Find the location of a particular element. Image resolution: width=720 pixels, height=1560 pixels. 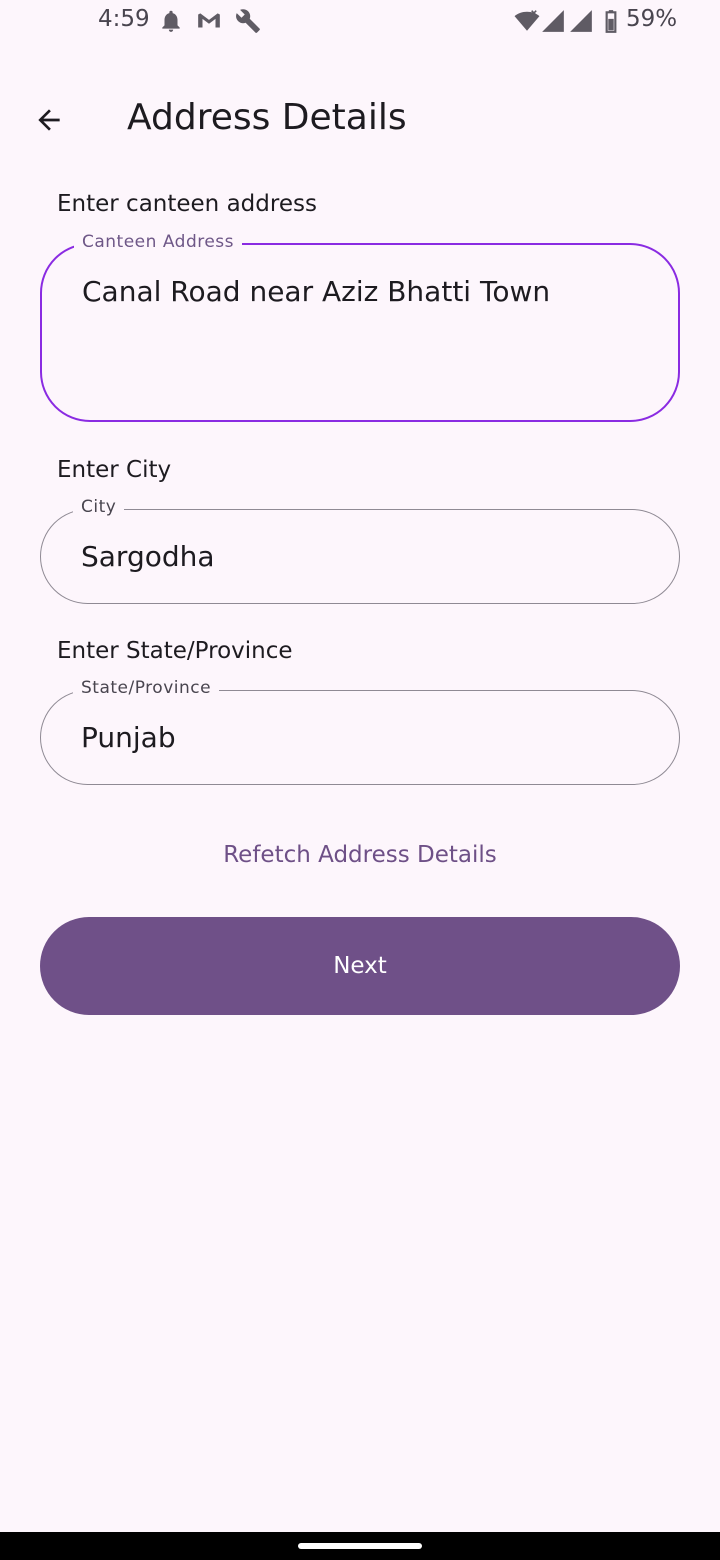

page-title: Address Details is located at coordinates (267, 117).